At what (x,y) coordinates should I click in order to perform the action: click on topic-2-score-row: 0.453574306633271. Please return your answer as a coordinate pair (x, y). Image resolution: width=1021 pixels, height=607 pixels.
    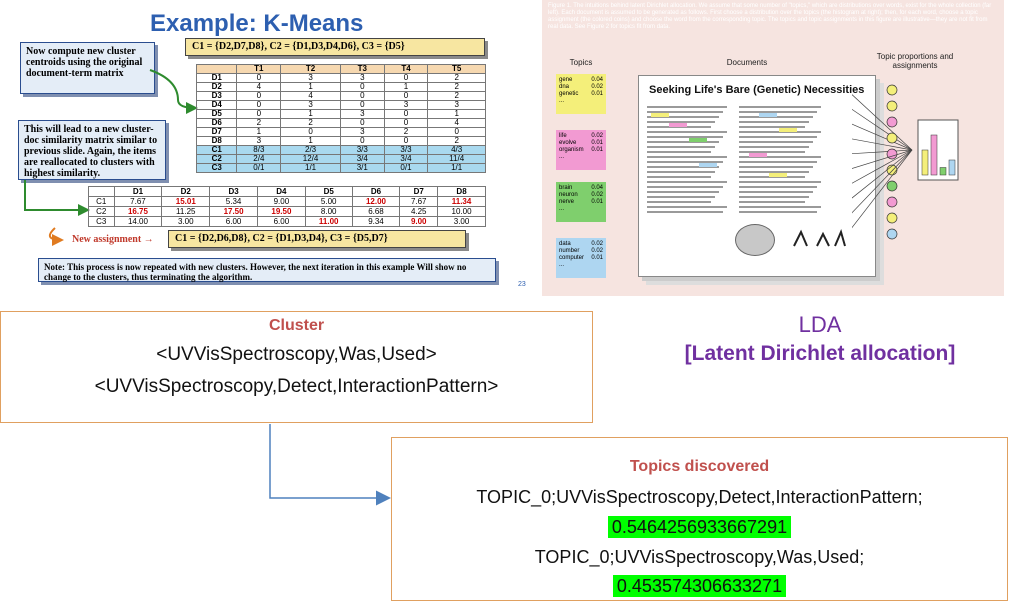
    Looking at the image, I should click on (699, 586).